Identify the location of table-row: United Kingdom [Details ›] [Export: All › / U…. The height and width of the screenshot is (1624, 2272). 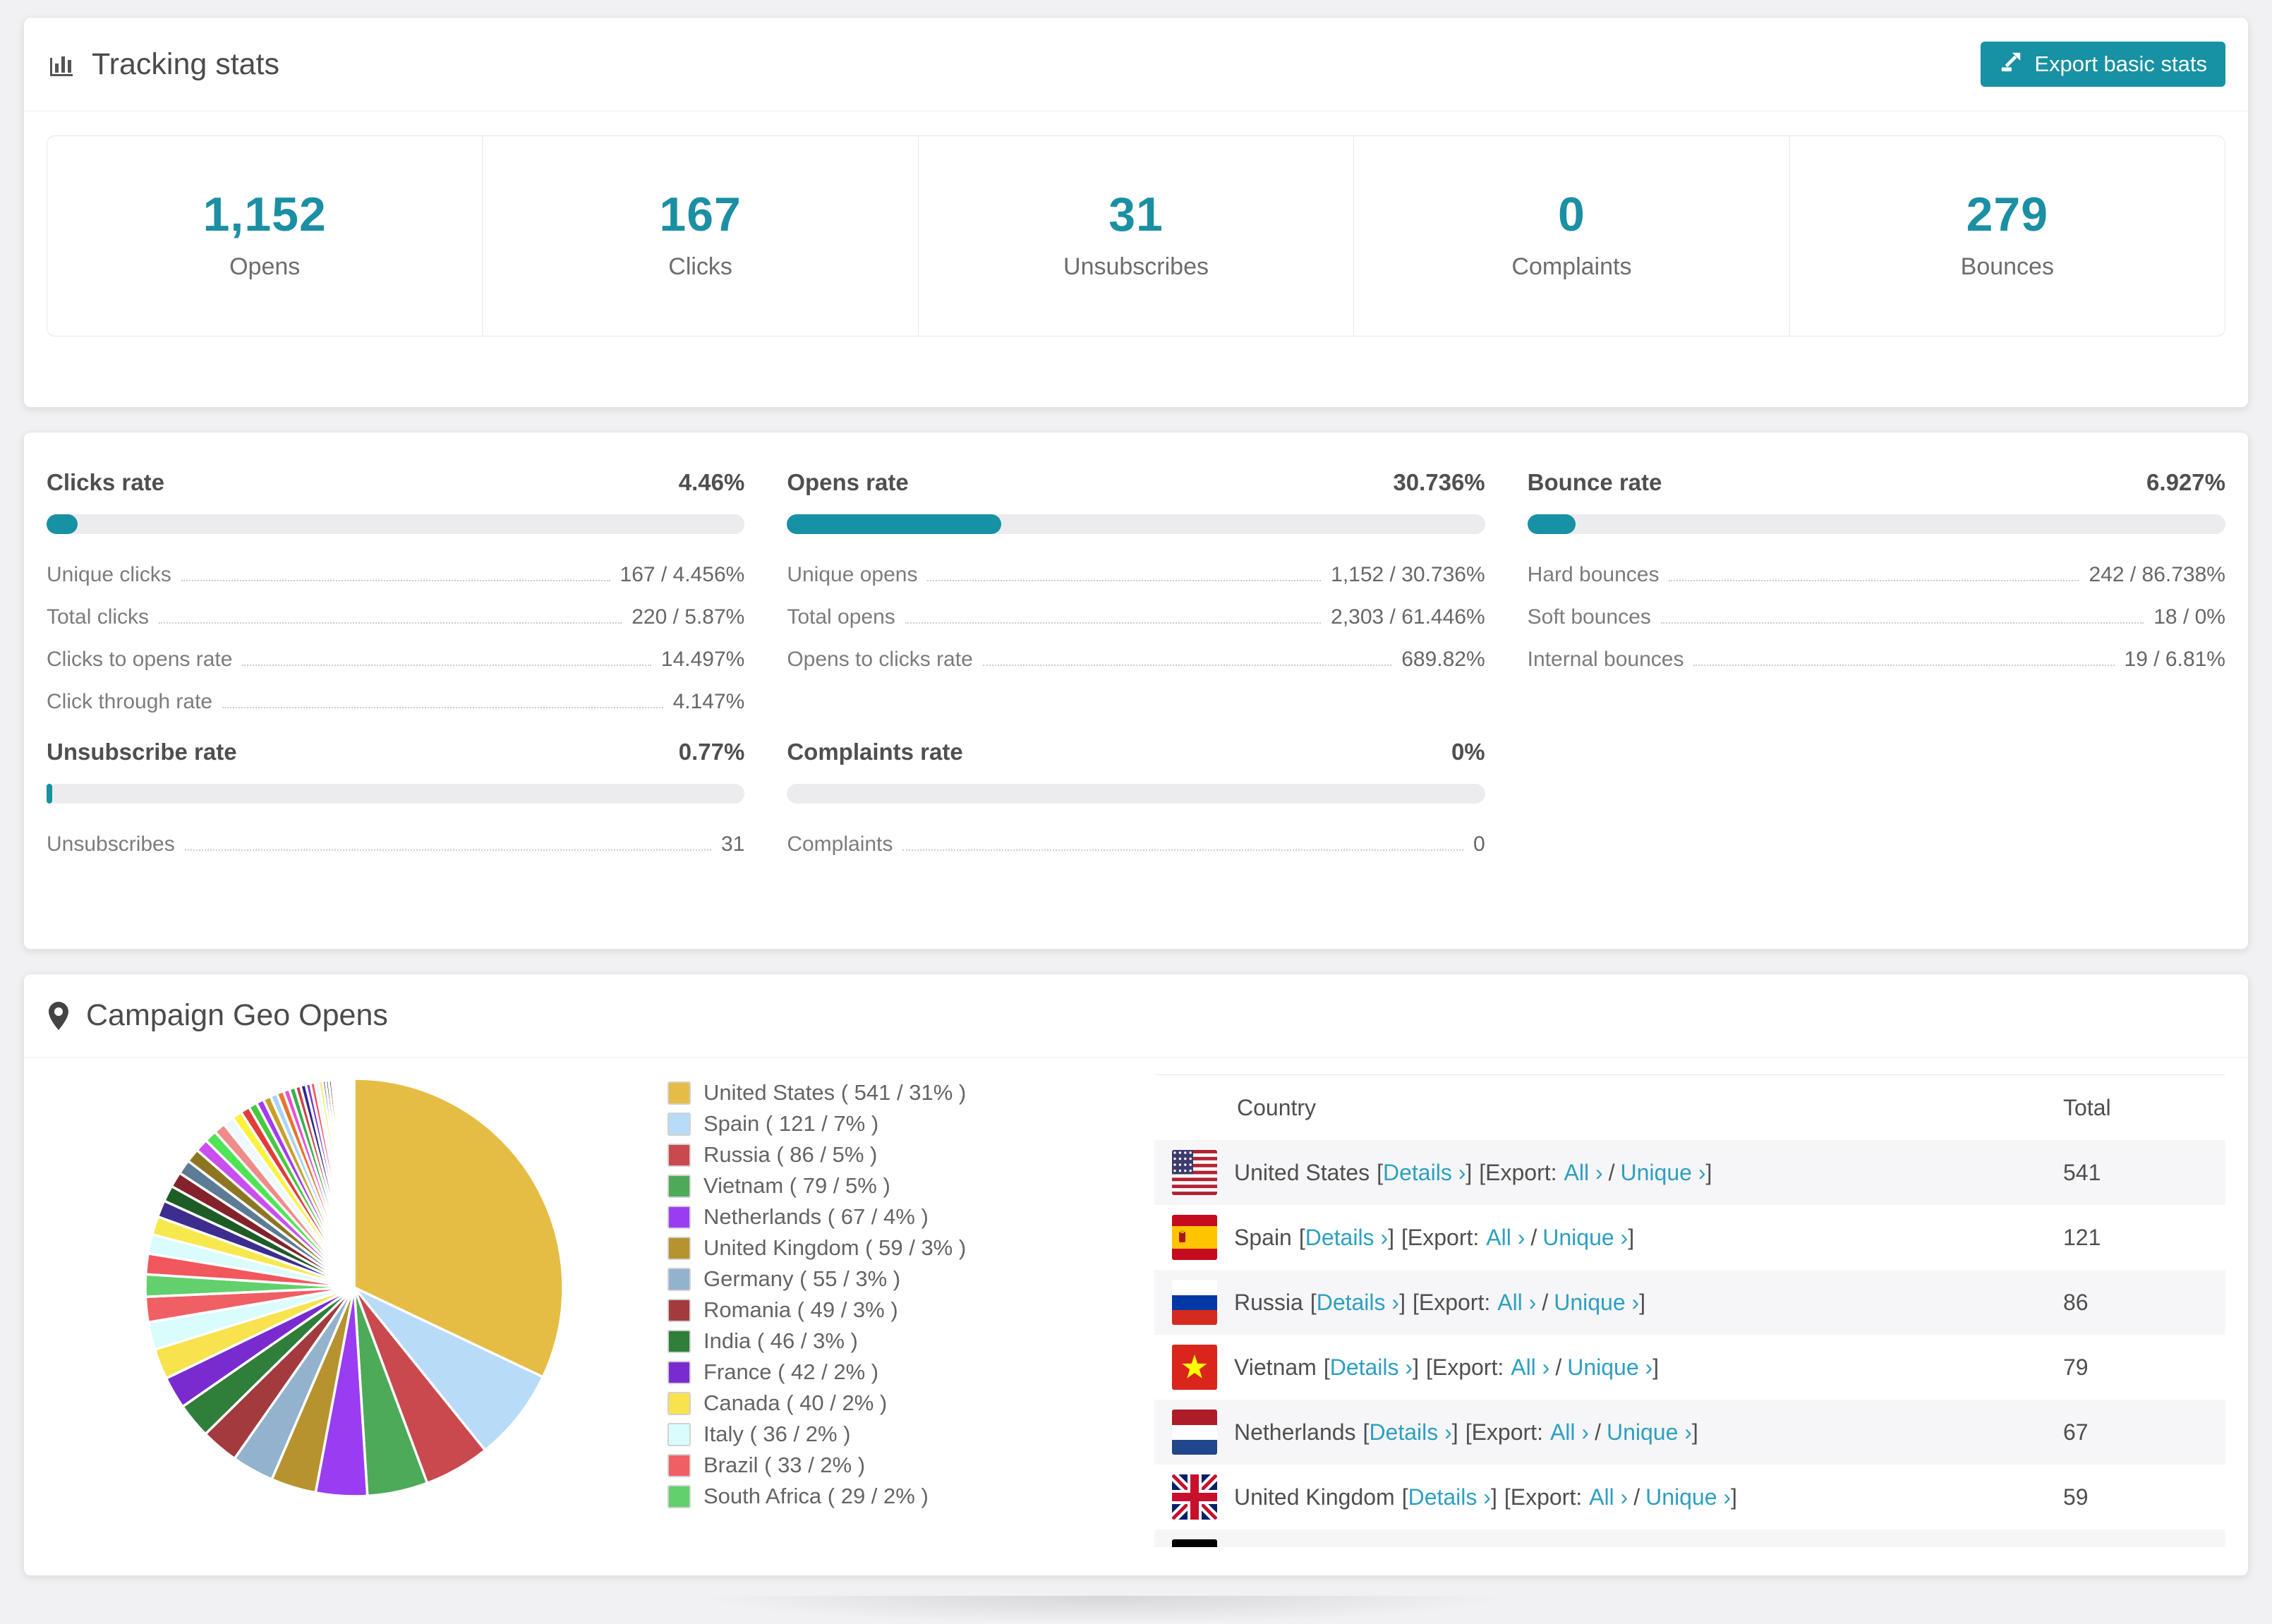
(1689, 1497).